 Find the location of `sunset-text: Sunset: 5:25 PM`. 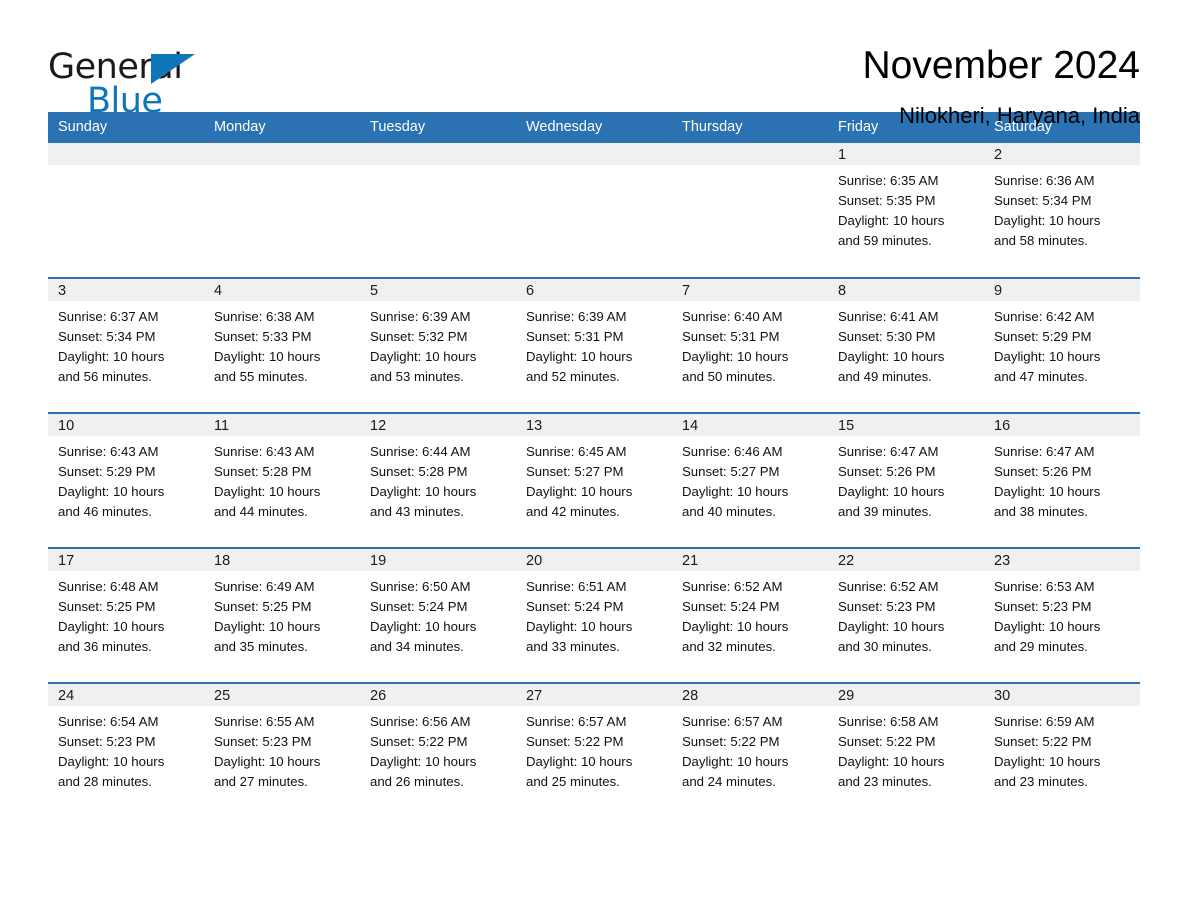

sunset-text: Sunset: 5:25 PM is located at coordinates (263, 606).